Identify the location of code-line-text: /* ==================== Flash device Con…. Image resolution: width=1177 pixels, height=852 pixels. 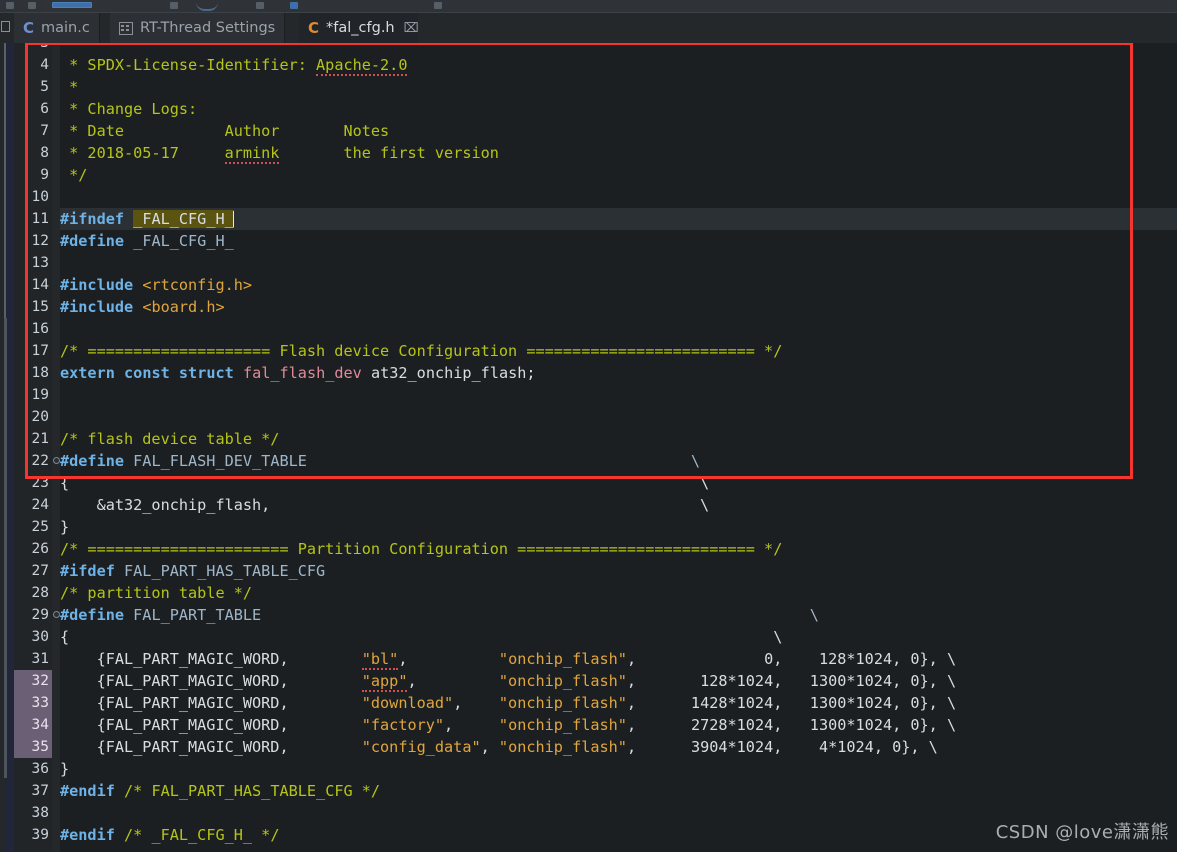
(421, 351).